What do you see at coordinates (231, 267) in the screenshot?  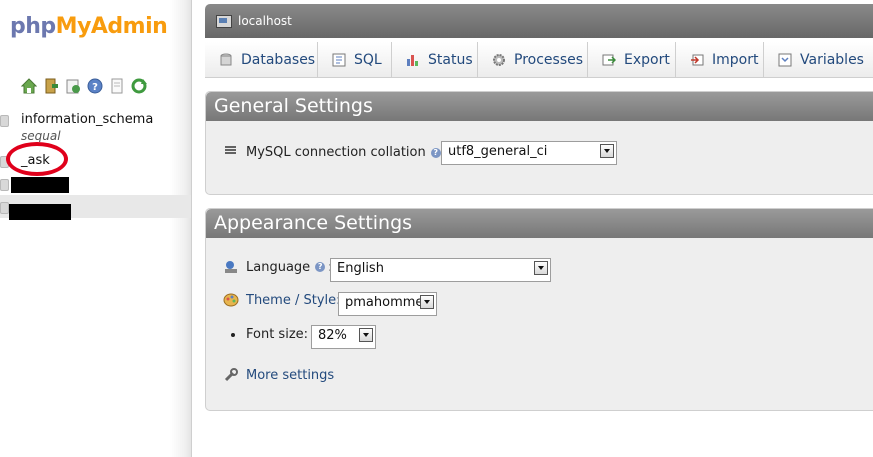 I see `language-icon` at bounding box center [231, 267].